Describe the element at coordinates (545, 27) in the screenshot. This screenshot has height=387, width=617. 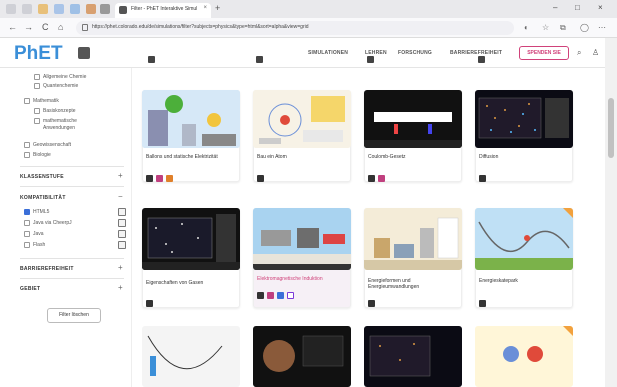
I see `favorite-icon: ☆` at that location.